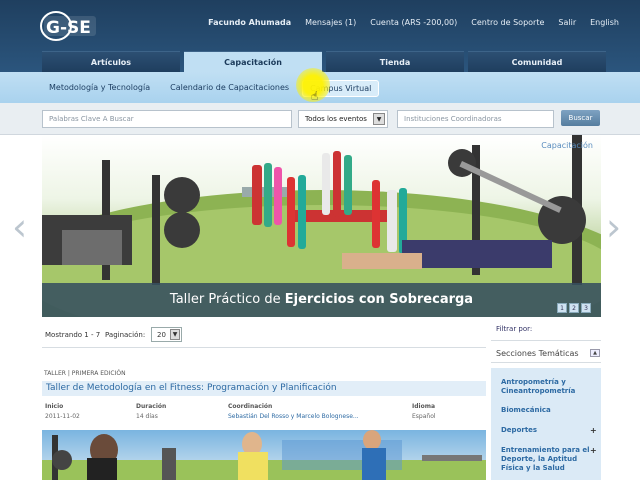 This screenshot has width=640, height=480. I want to click on course-meta: TALLER | PRIMERA EDICIÓN, so click(85, 373).